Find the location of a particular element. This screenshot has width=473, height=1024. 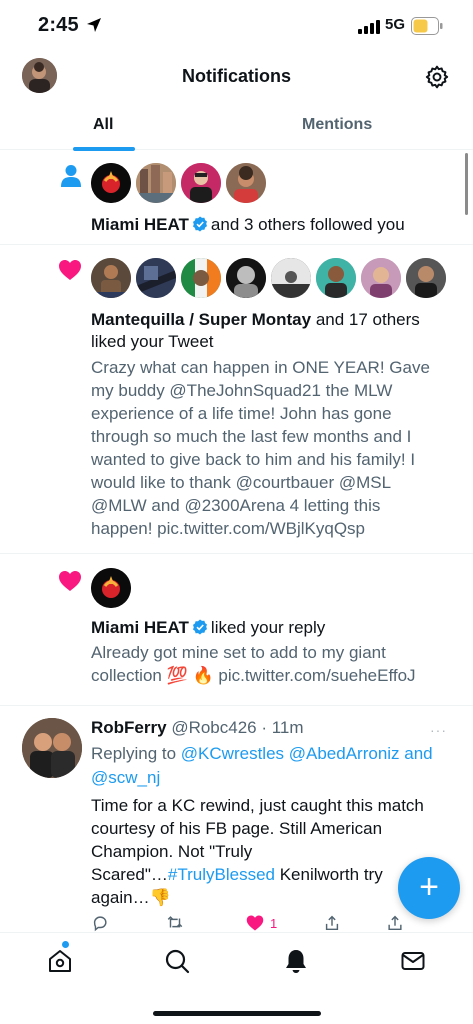

battery-icon is located at coordinates (427, 26).